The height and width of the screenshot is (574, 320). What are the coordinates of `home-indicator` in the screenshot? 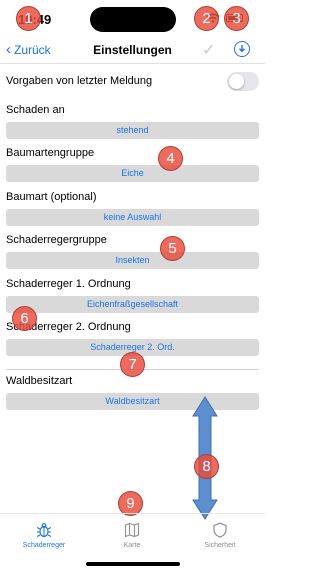 It's located at (133, 564).